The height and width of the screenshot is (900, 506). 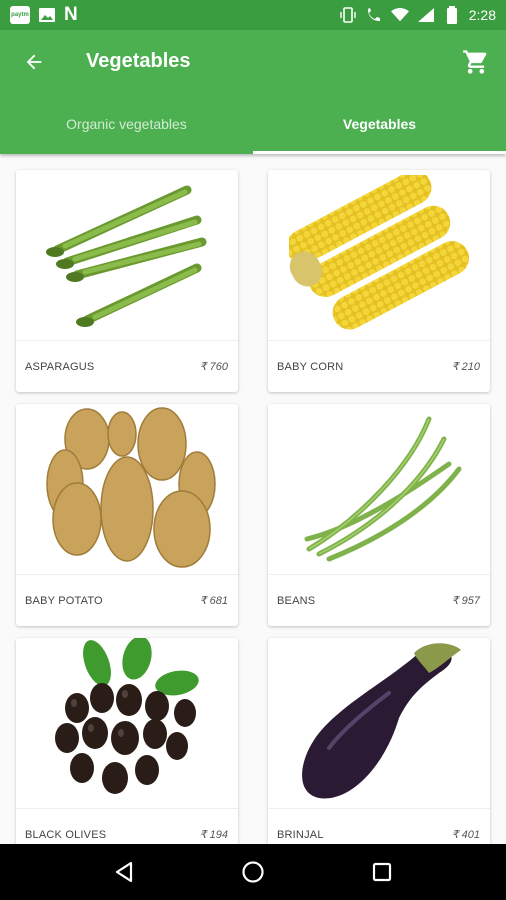 I want to click on black-olives-image, so click(x=127, y=723).